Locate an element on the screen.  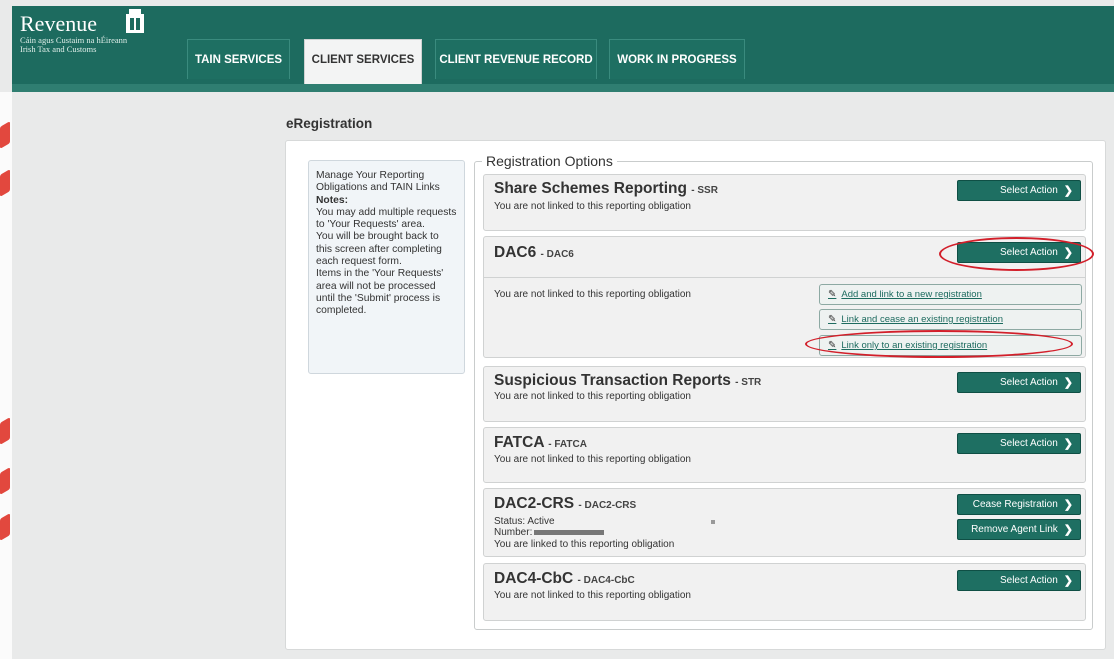
option-title: DAC2-CRS - DAC2-CRS is located at coordinates (565, 504).